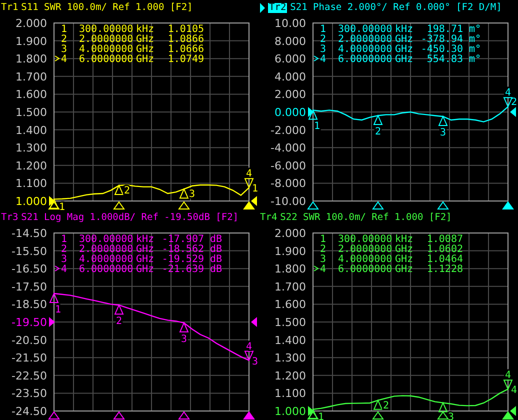 The width and height of the screenshot is (518, 420). I want to click on marker-value: -378.94, so click(441, 39).